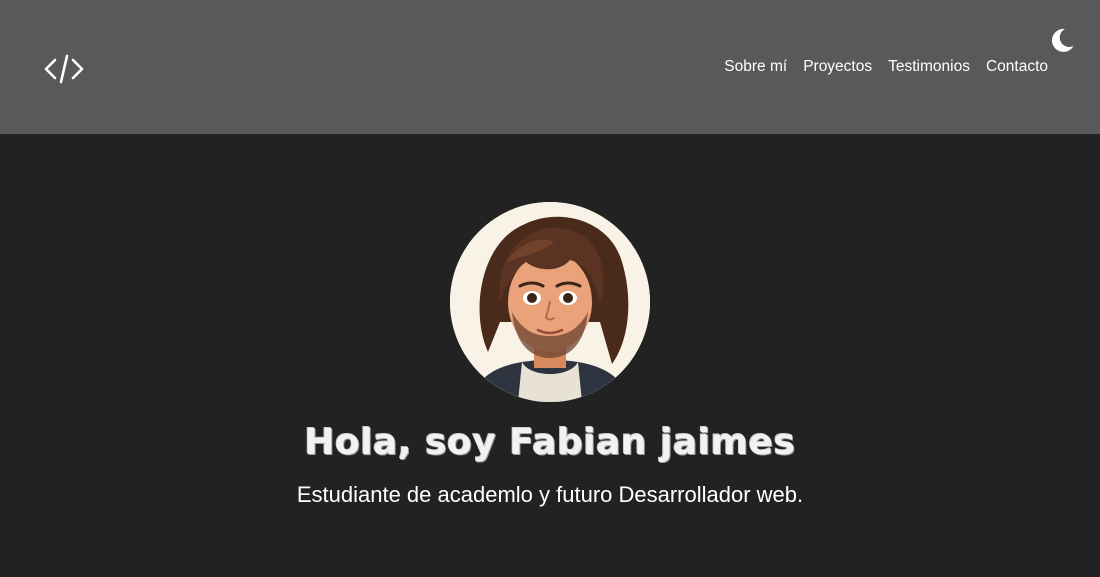 The width and height of the screenshot is (1100, 577). Describe the element at coordinates (929, 67) in the screenshot. I see `nav-link-testimonios: Testimonios` at that location.